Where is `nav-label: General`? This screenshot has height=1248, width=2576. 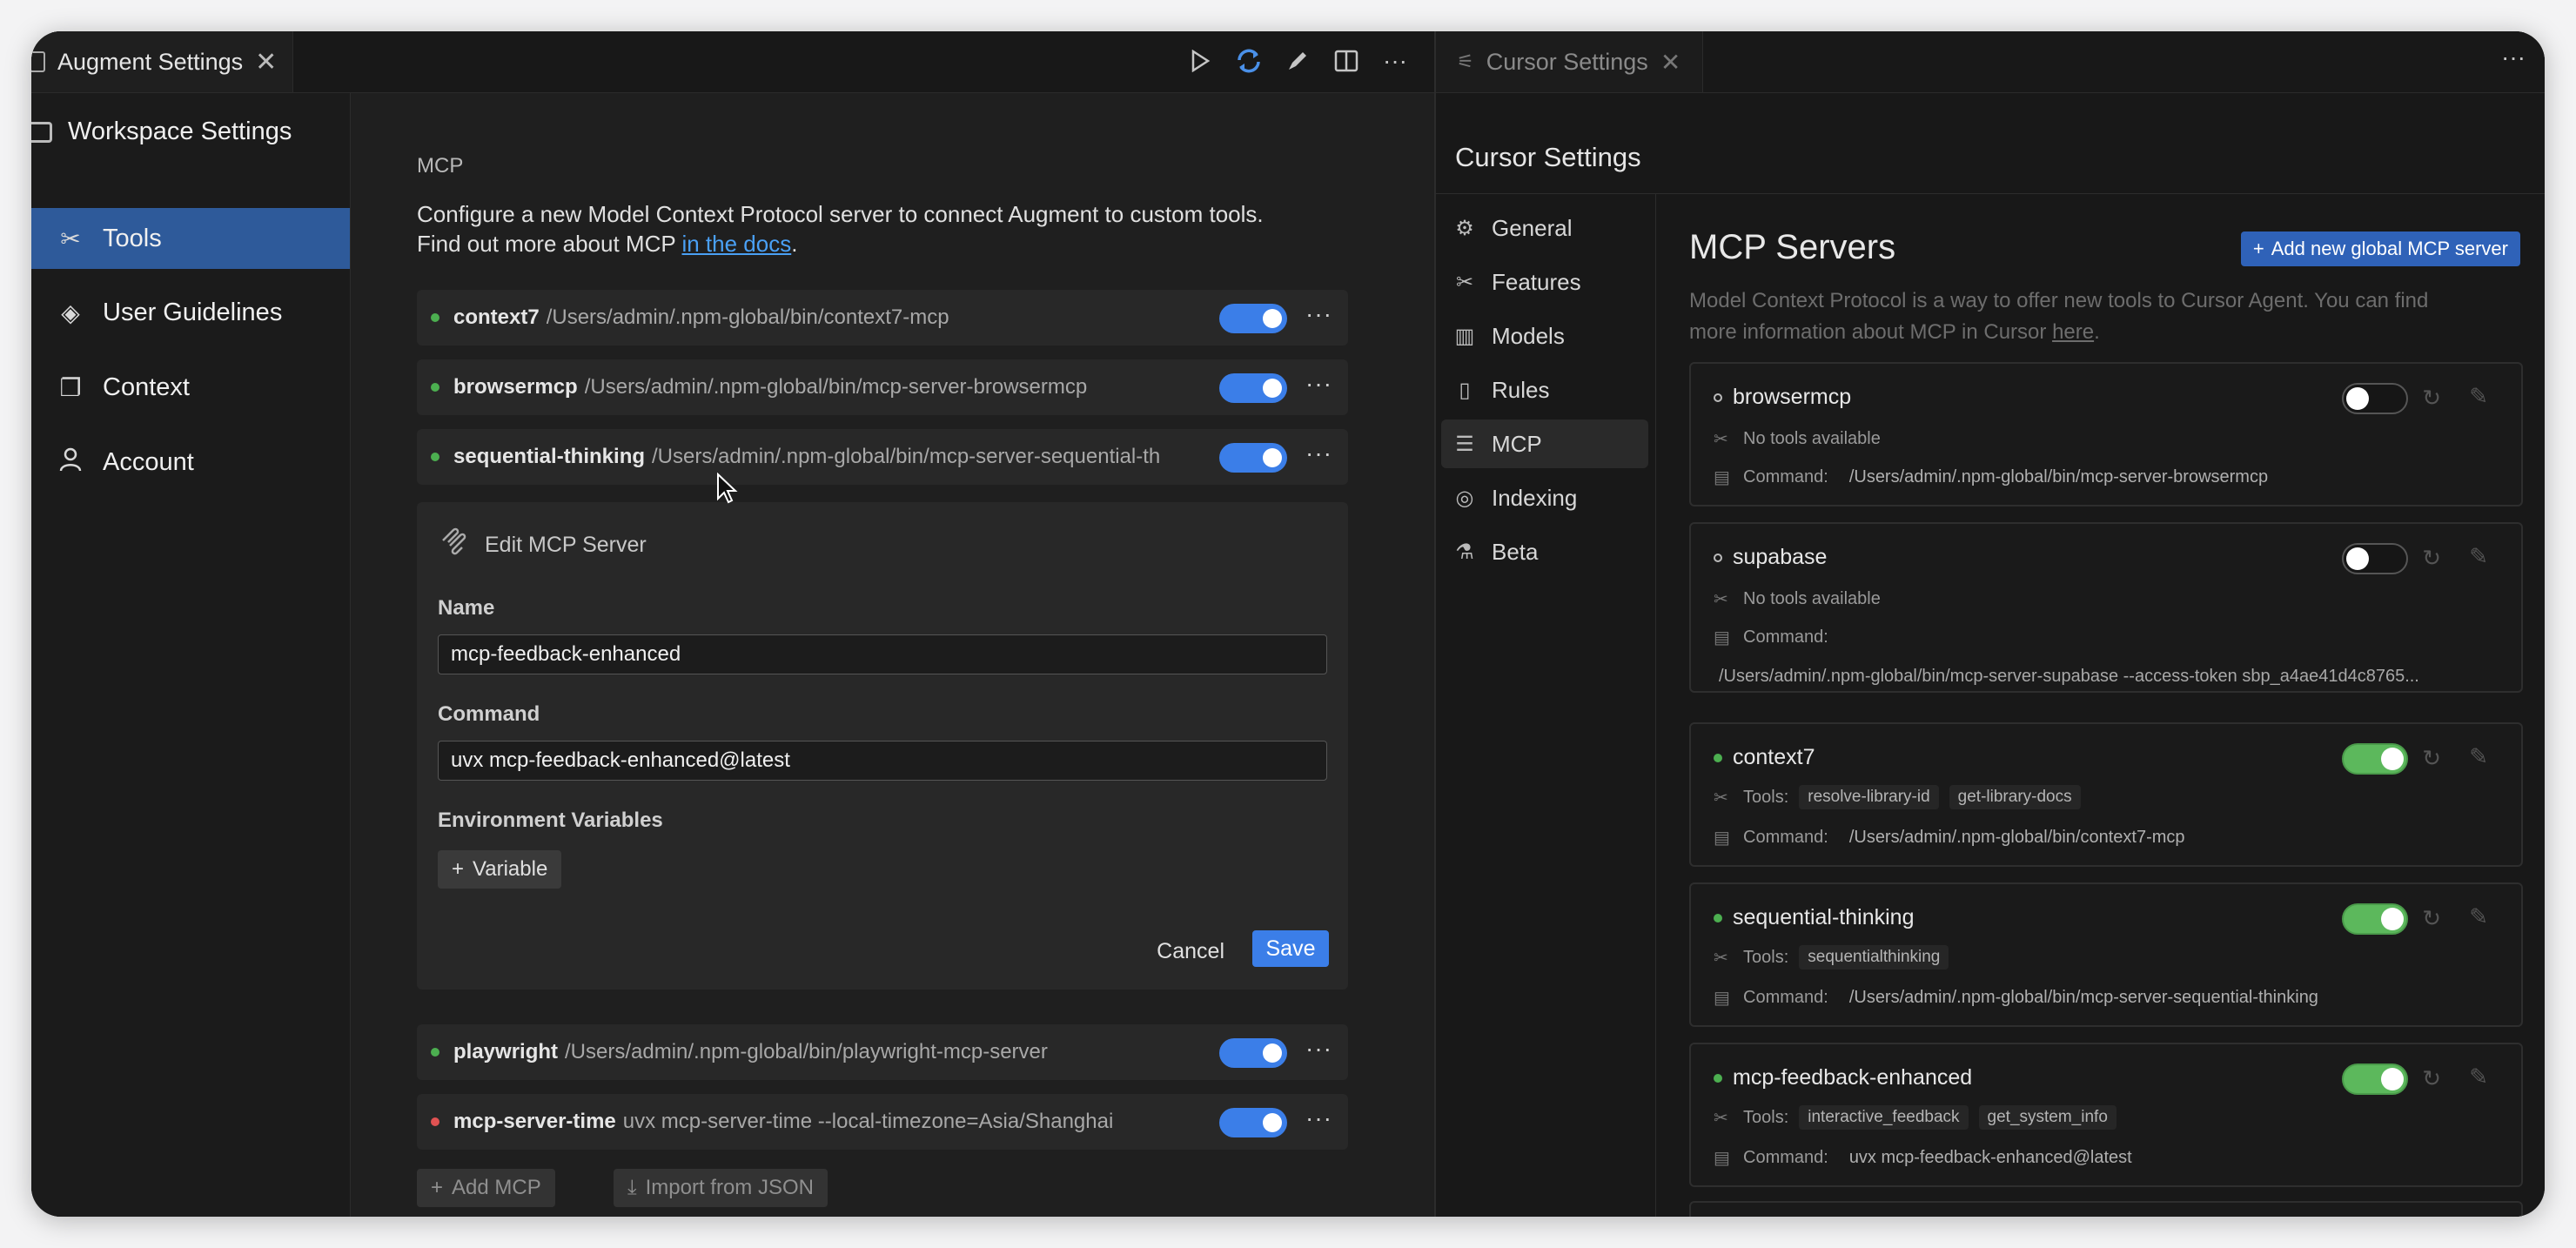
nav-label: General is located at coordinates (1532, 227).